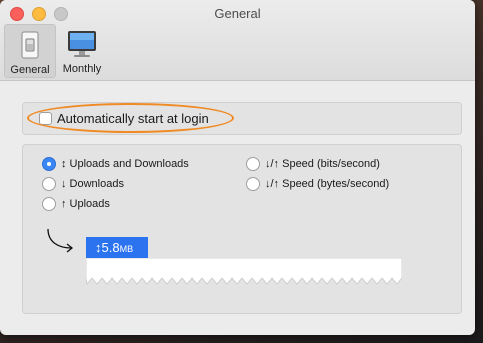 This screenshot has height=343, width=483. I want to click on tab-monthly-label: Monthly, so click(82, 69).